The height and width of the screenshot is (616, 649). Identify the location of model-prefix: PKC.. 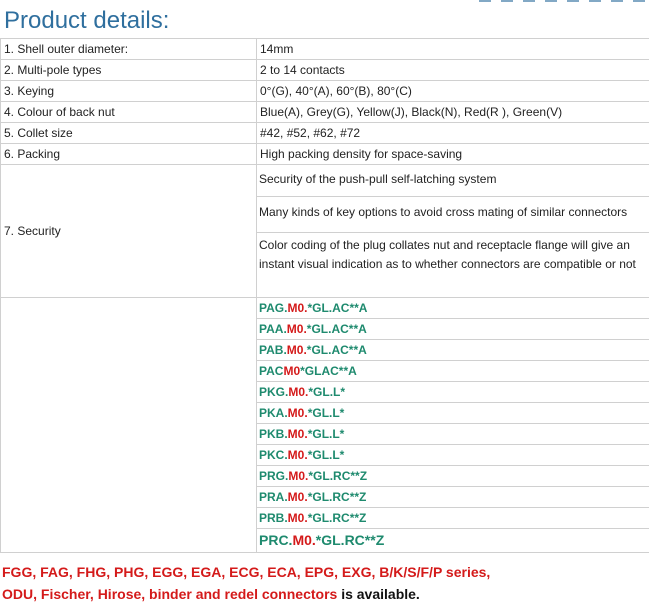
(273, 455).